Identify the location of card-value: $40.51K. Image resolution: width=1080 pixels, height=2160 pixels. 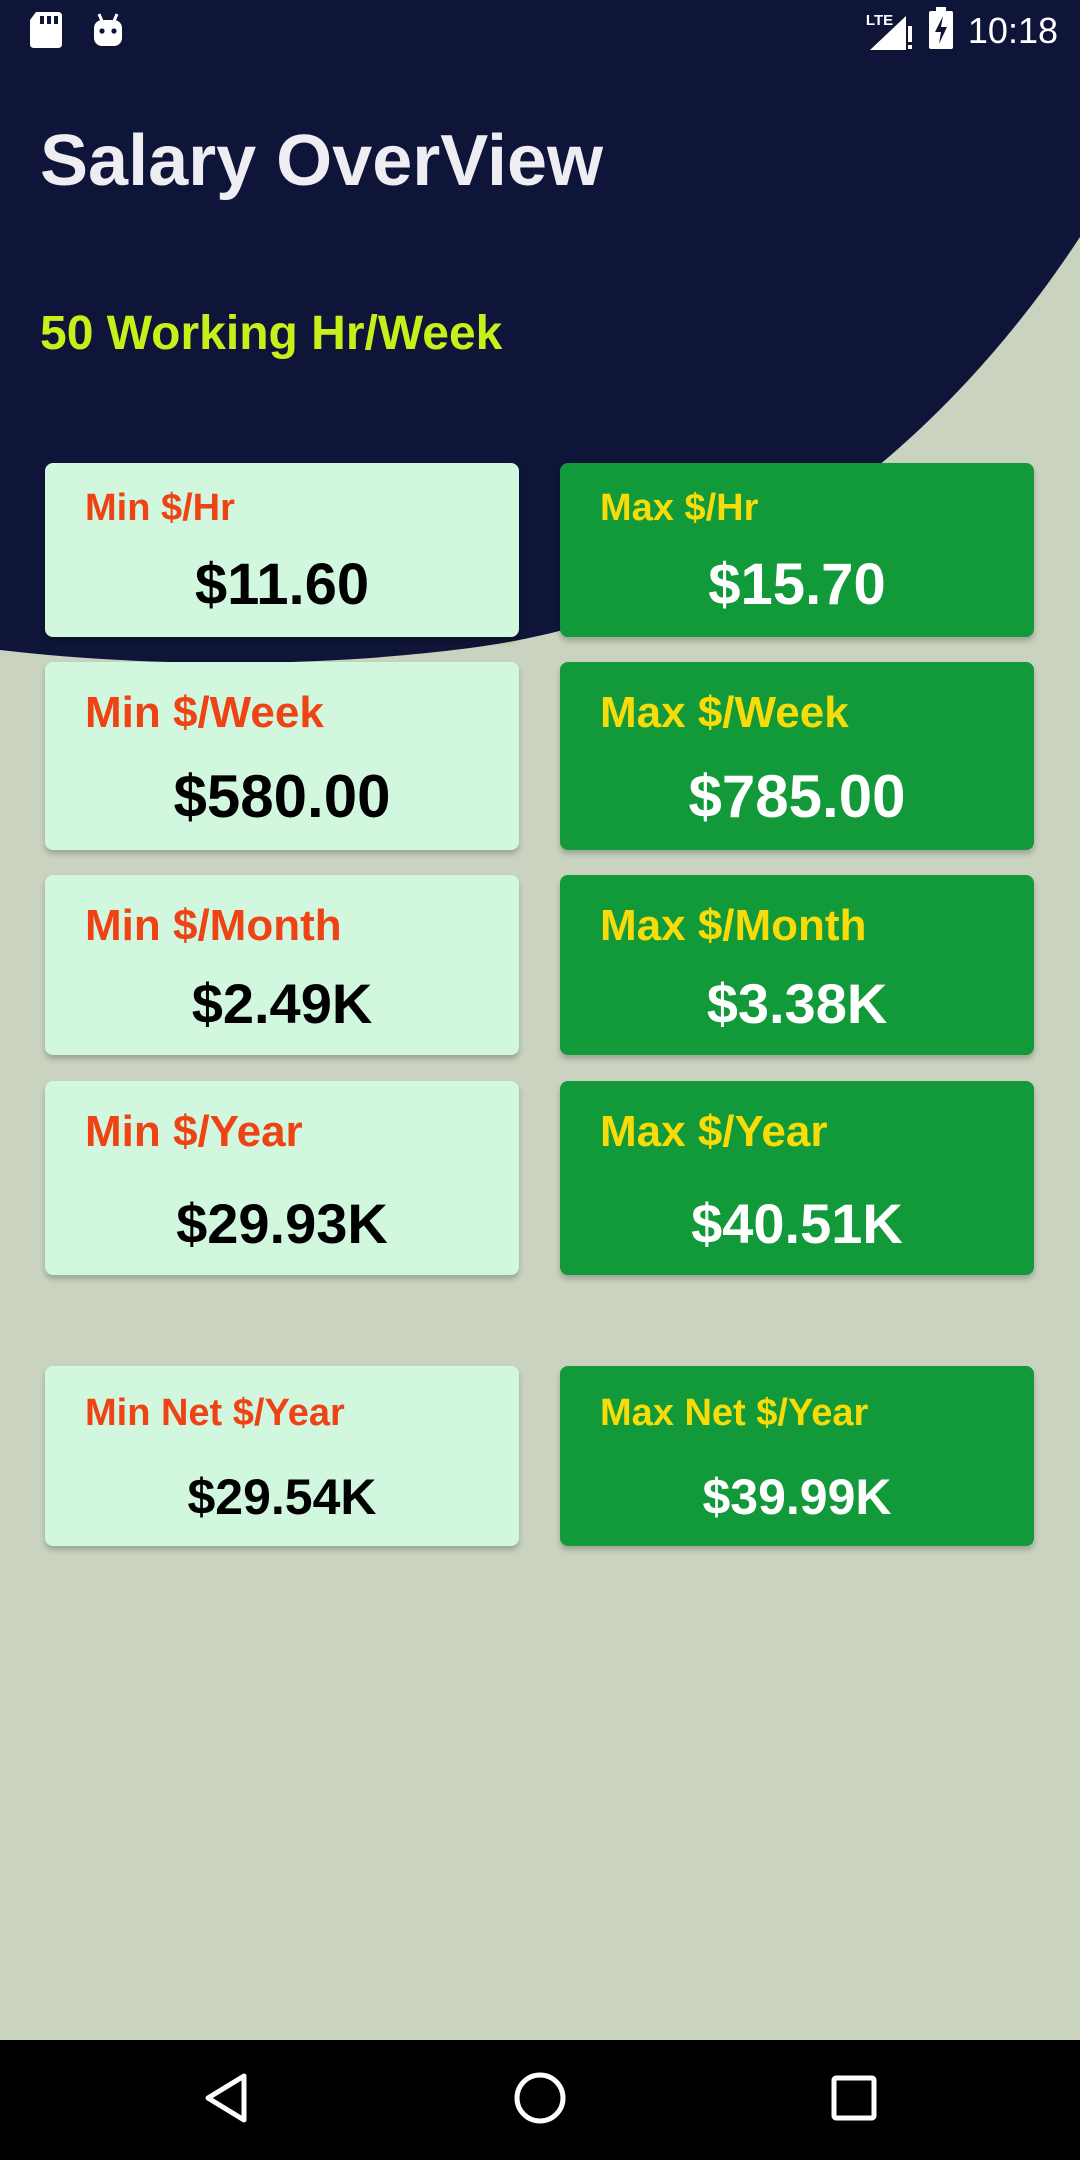
(797, 1223).